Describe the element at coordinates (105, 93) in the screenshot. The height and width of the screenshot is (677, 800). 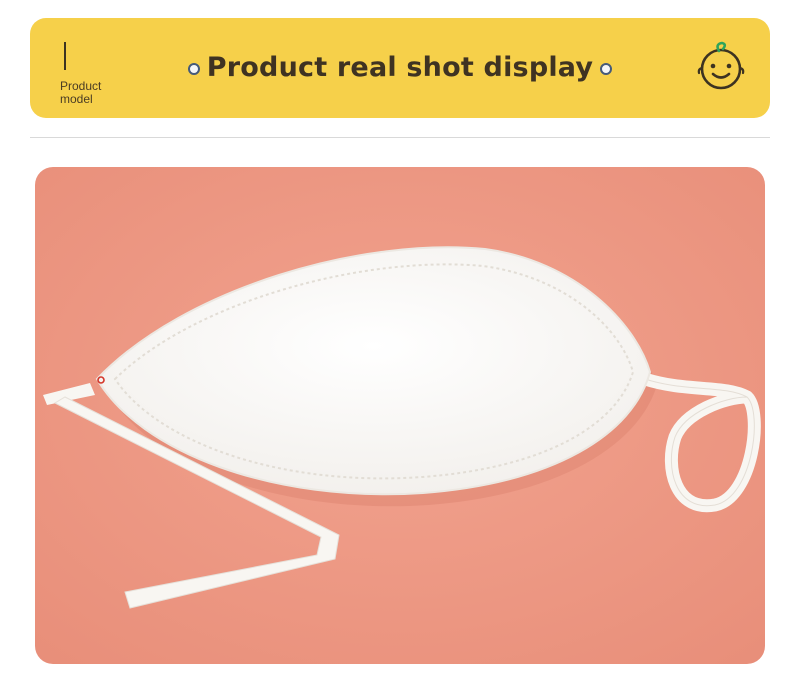
I see `product-model-label: Product model` at that location.